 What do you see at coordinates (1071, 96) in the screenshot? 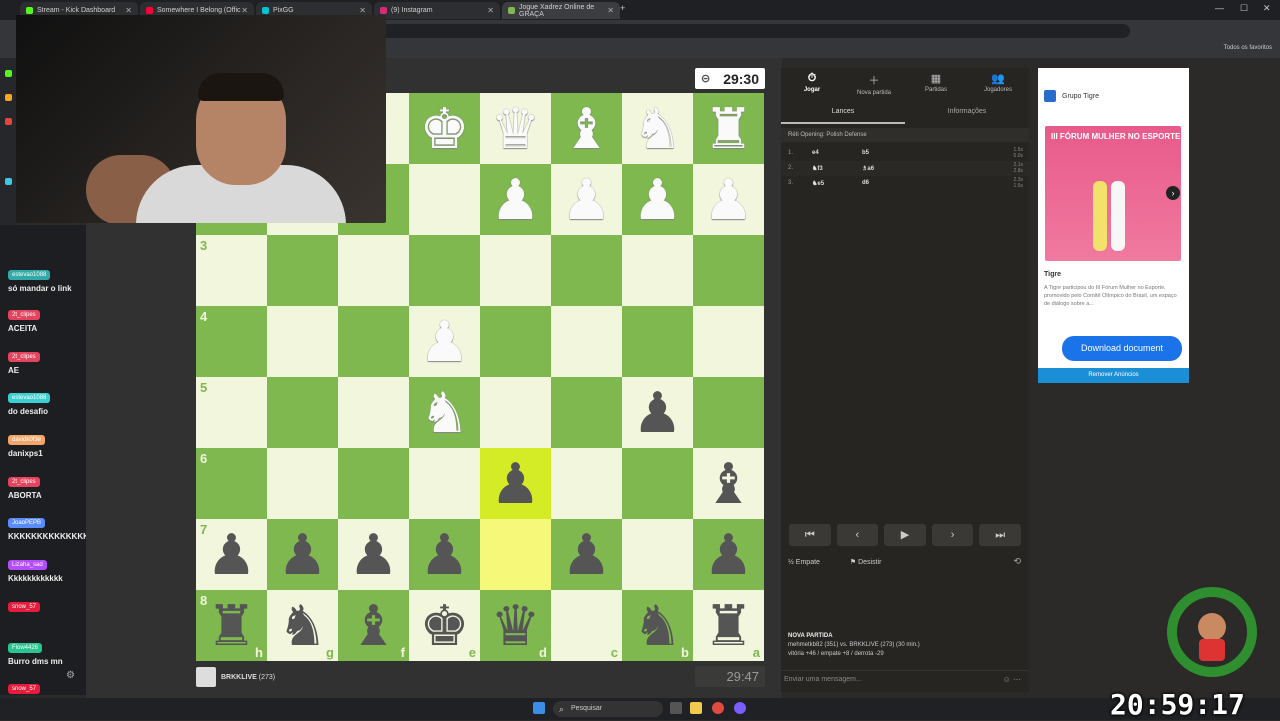
I see `ad-brand: Grupo Tigre` at bounding box center [1071, 96].